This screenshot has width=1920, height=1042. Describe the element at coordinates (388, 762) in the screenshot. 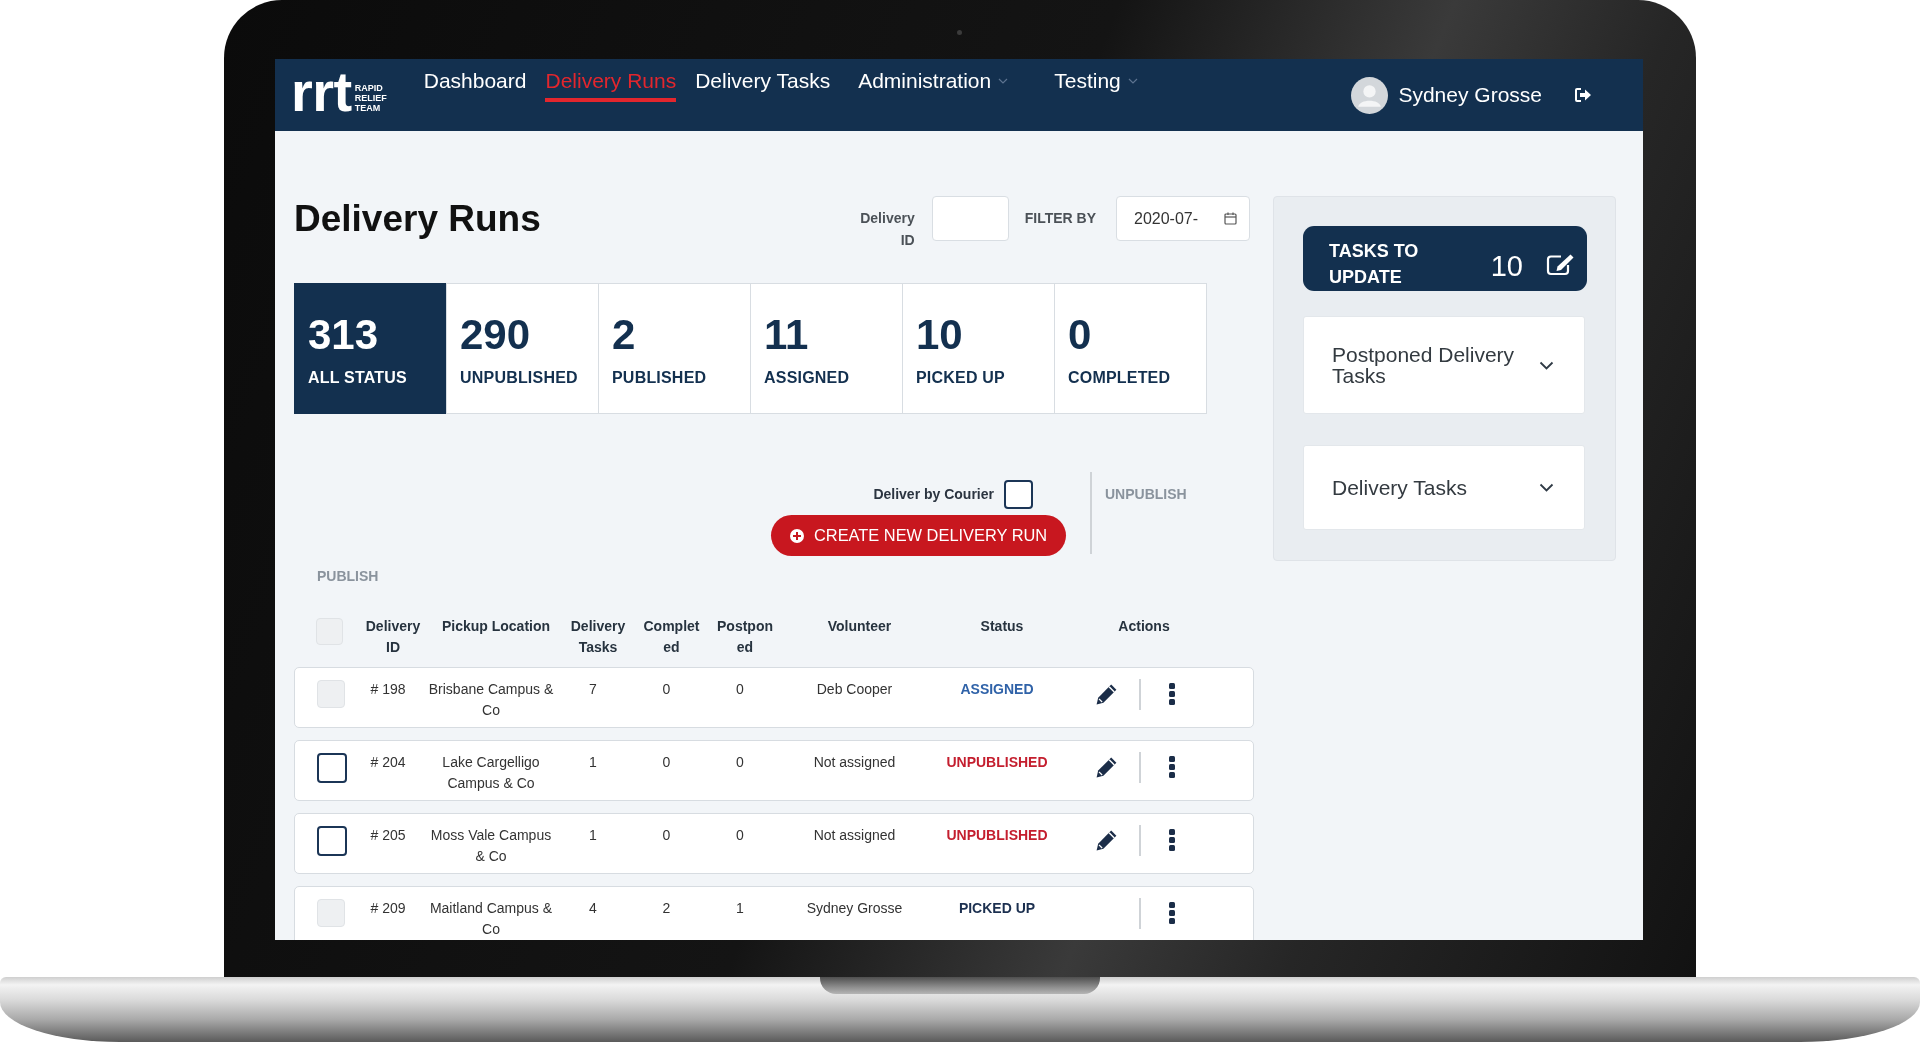

I see `table-cell-text: # 204` at that location.